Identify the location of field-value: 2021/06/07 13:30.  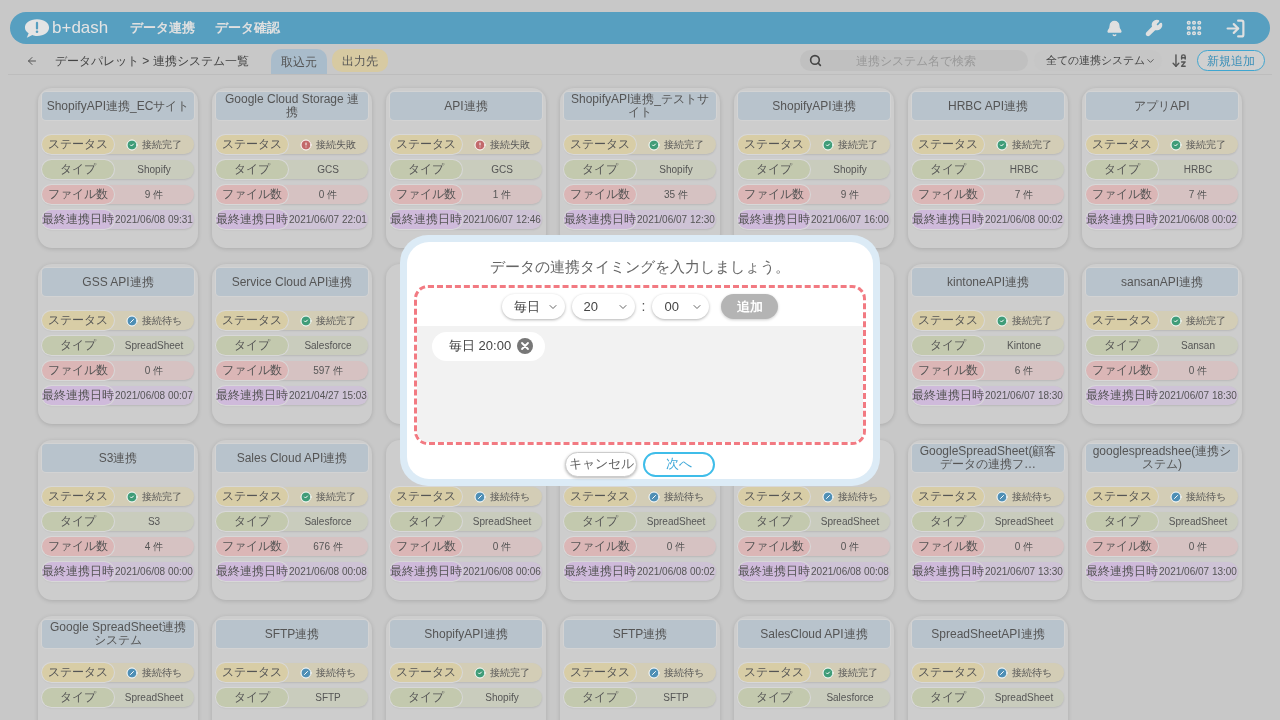
(1024, 572).